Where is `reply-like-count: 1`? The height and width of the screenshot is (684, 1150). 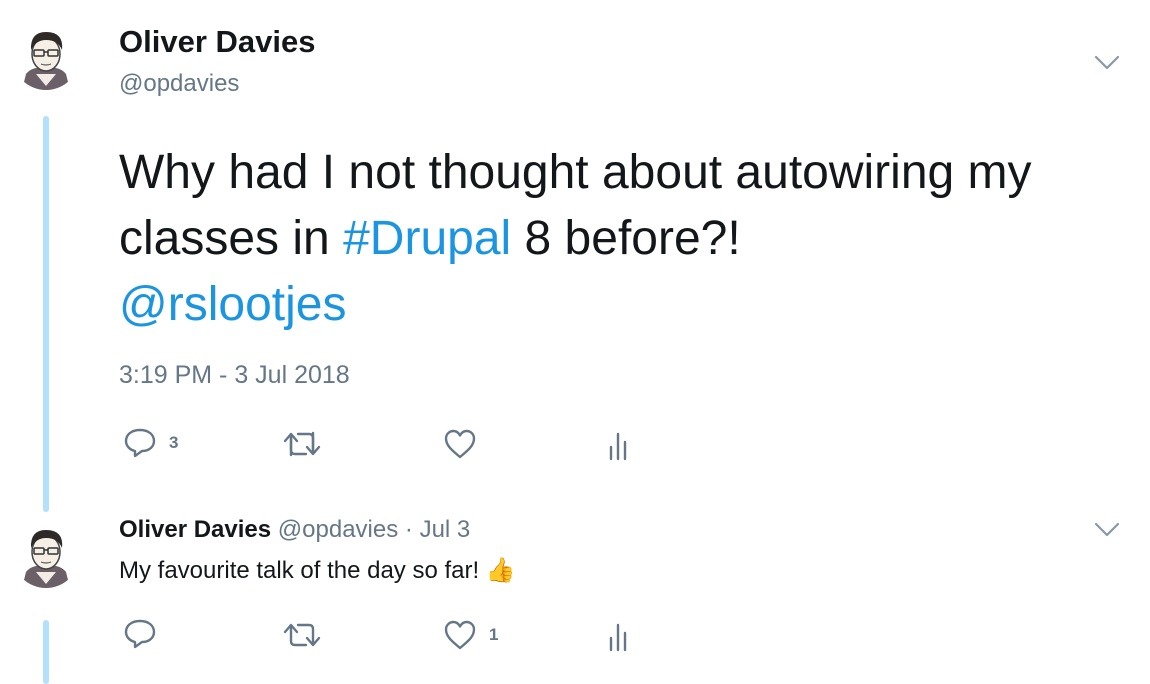 reply-like-count: 1 is located at coordinates (494, 634).